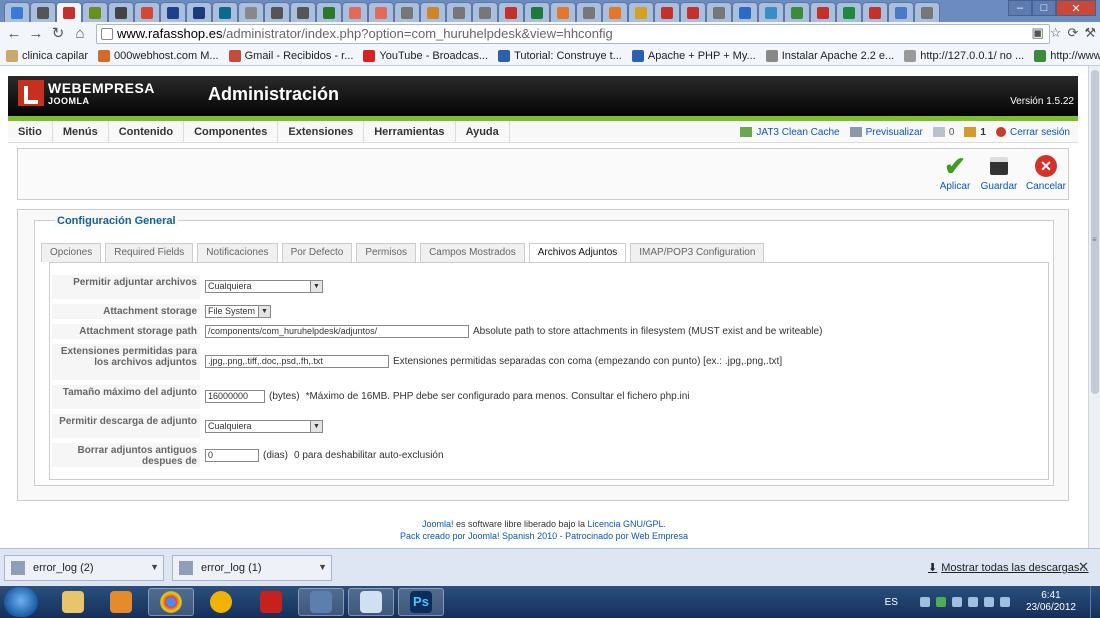 Image resolution: width=1100 pixels, height=618 pixels. I want to click on tab-required-fields: Required Fields, so click(149, 252).